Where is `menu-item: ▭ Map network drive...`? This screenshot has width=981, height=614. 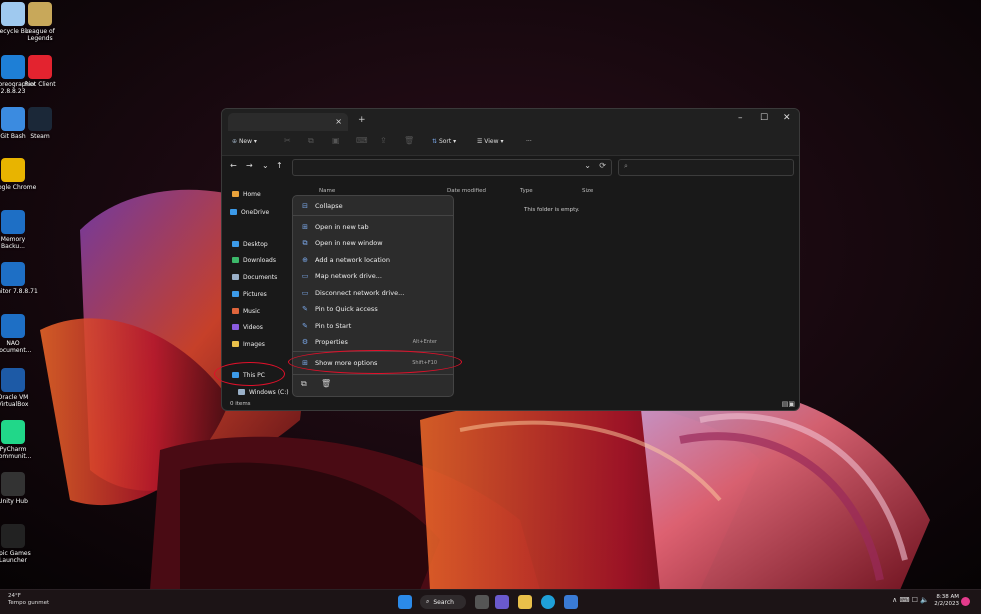
menu-item: ▭ Map network drive... is located at coordinates (373, 276).